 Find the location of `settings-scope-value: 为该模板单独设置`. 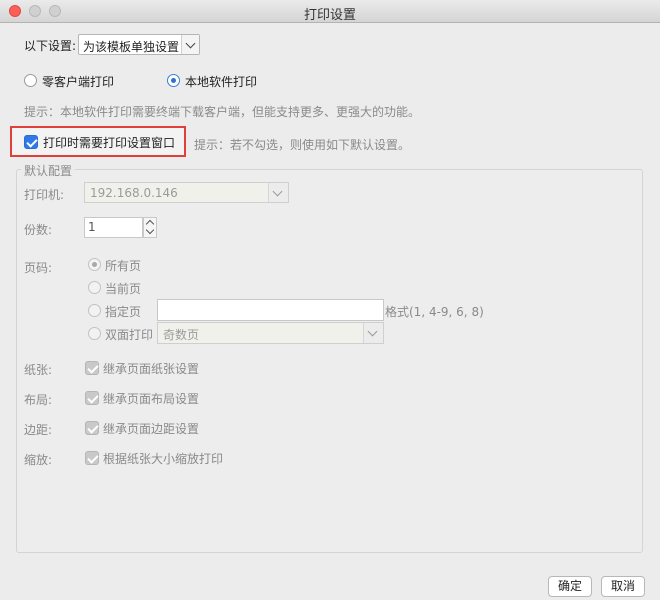

settings-scope-value: 为该模板单独设置 is located at coordinates (131, 47).